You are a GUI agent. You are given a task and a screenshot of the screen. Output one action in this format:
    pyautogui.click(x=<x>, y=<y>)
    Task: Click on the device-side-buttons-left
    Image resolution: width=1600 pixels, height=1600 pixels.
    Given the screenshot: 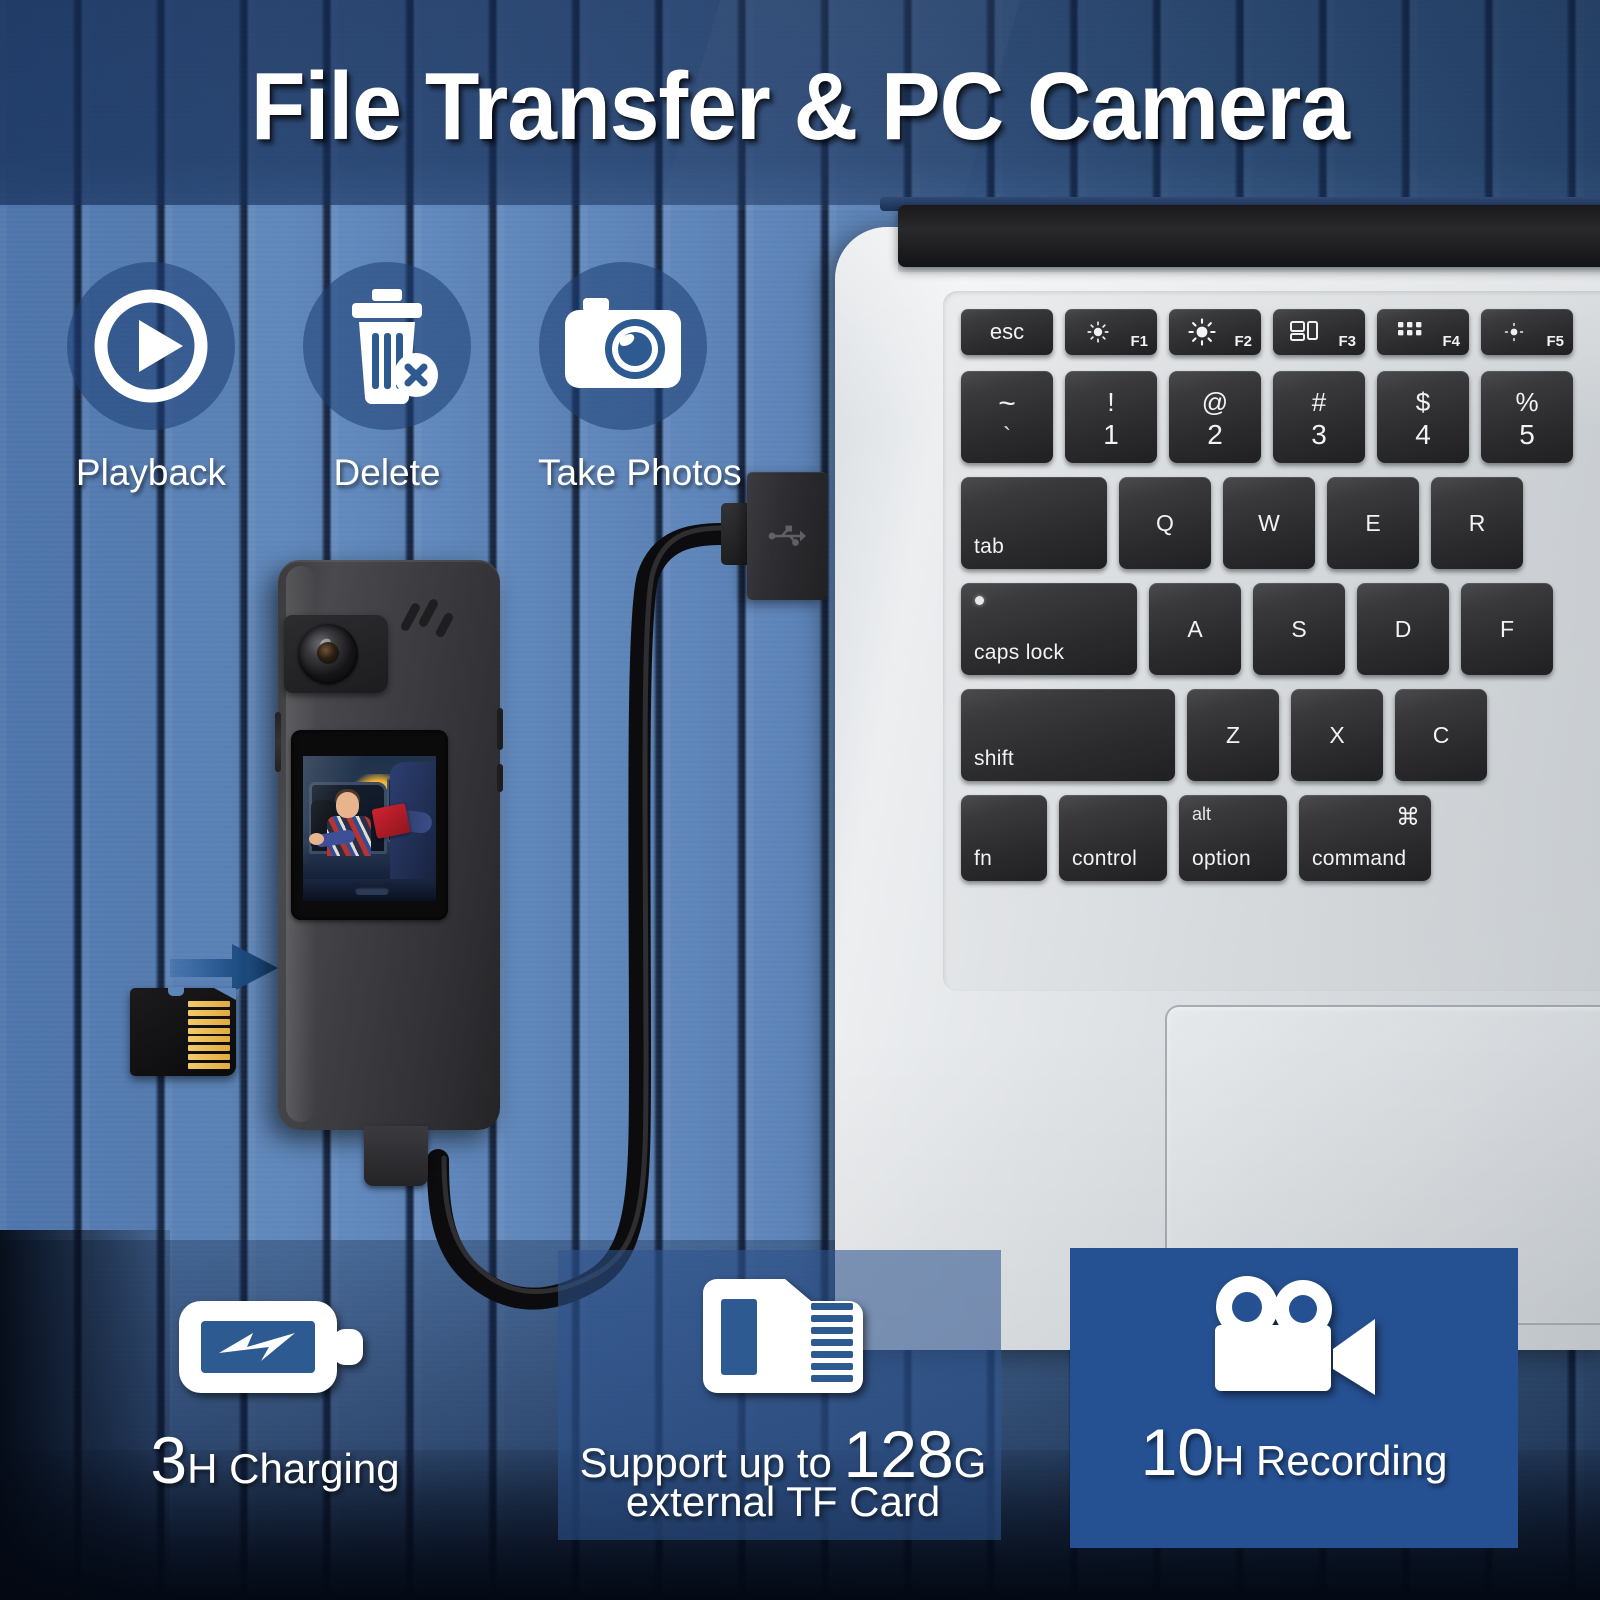 What is the action you would take?
    pyautogui.click(x=278, y=742)
    